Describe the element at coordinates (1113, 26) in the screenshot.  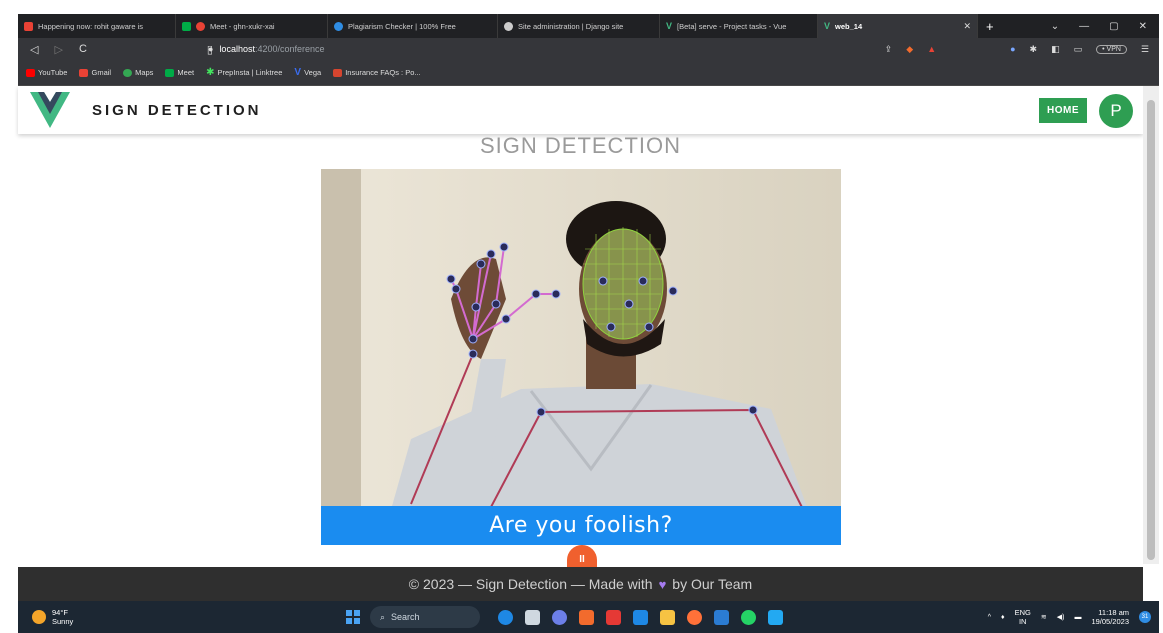
I see `restore-icon: ▢` at that location.